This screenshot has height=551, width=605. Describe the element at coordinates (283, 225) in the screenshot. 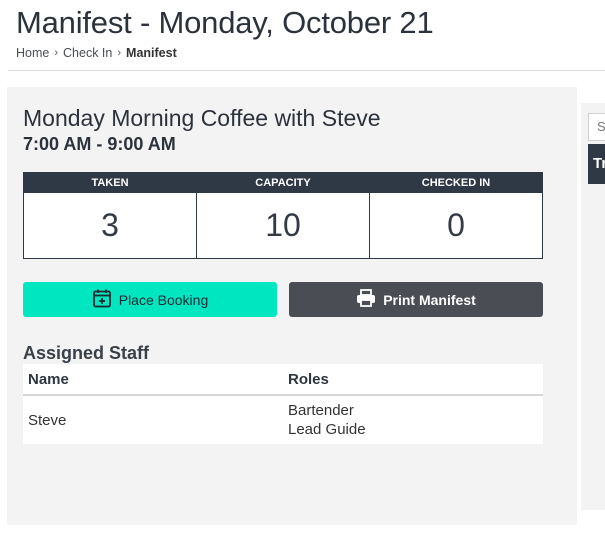

I see `stat-capacity-value: 10` at that location.